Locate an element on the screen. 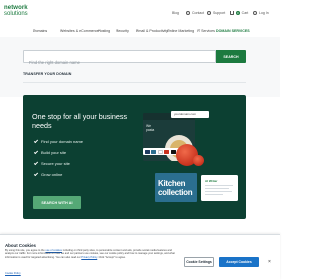  domain-search-field is located at coordinates (119, 59).